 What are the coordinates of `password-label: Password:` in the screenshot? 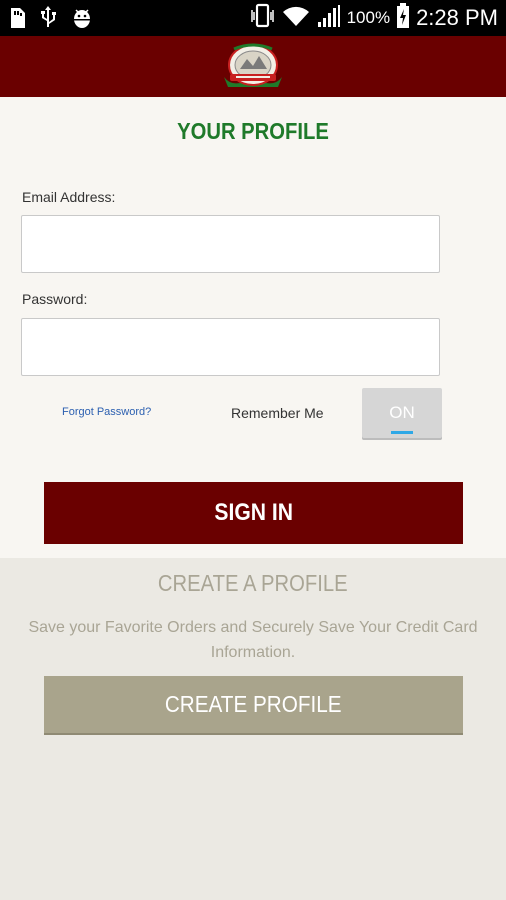 It's located at (55, 299).